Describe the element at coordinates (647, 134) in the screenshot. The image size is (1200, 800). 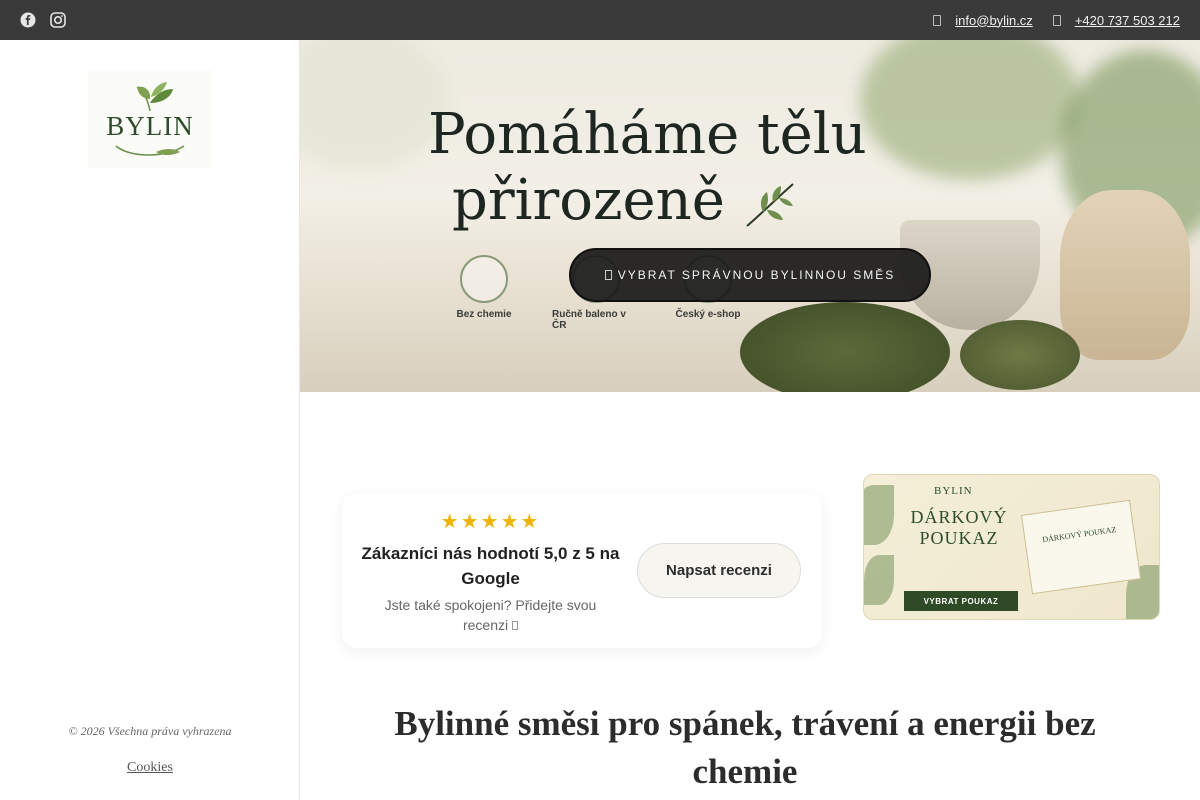
I see `hero-title-line1: Pomáháme tělu` at that location.